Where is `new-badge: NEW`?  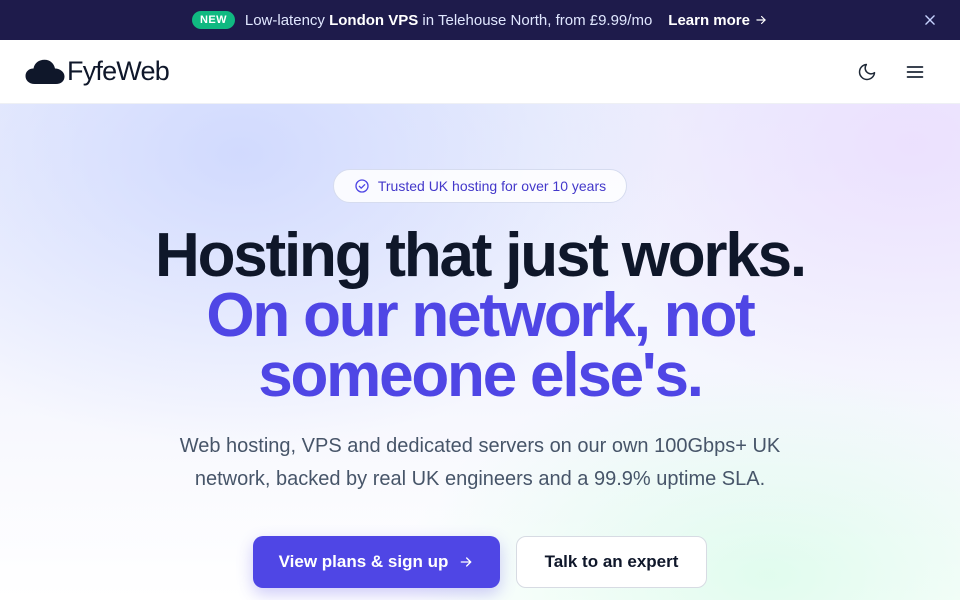 new-badge: NEW is located at coordinates (213, 20).